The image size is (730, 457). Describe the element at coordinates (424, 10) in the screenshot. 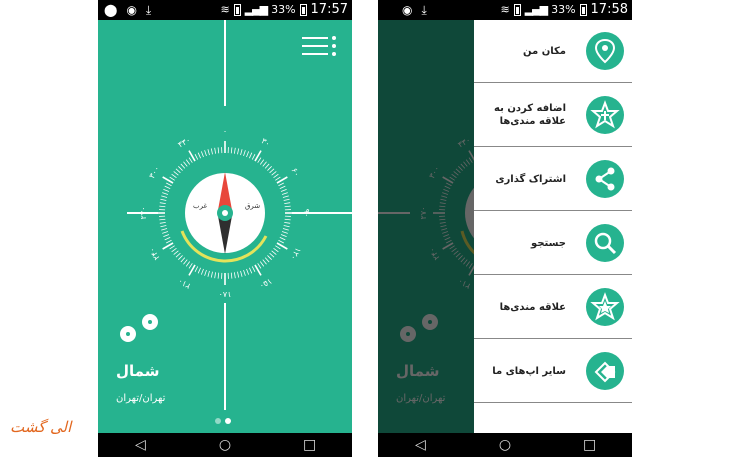

I see `download-icon: ⤓` at that location.